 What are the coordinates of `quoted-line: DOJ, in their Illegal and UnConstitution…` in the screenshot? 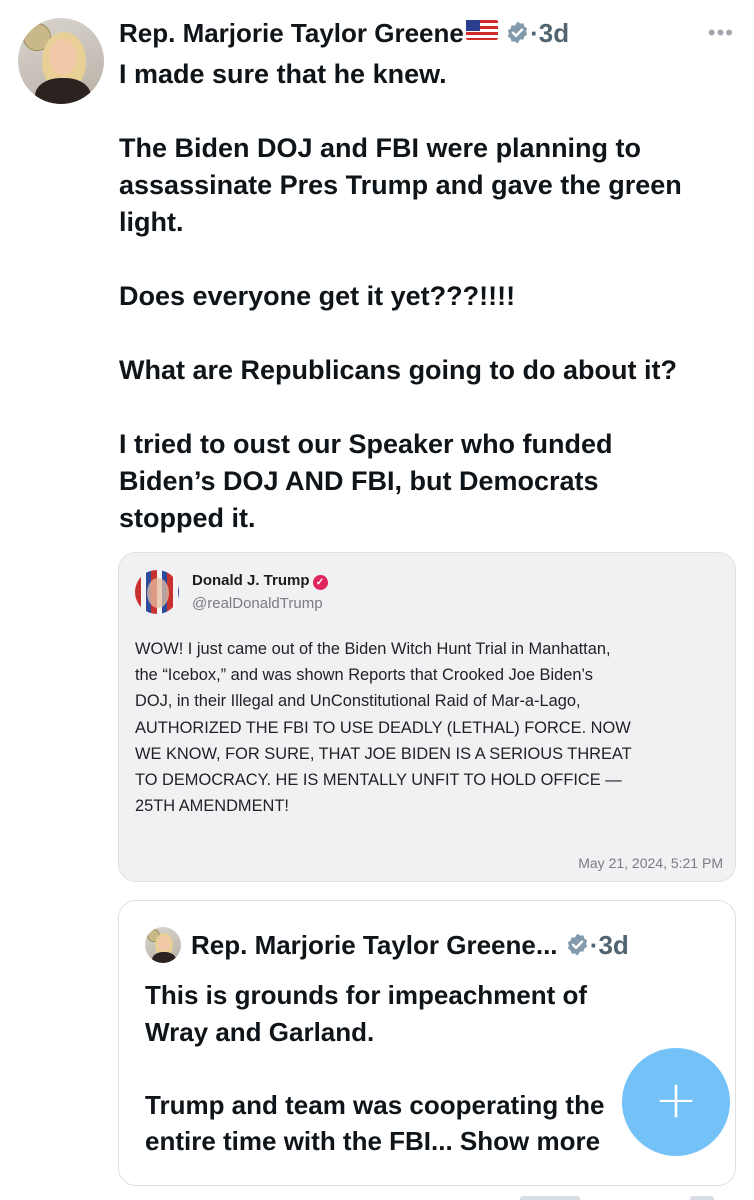 It's located at (358, 701).